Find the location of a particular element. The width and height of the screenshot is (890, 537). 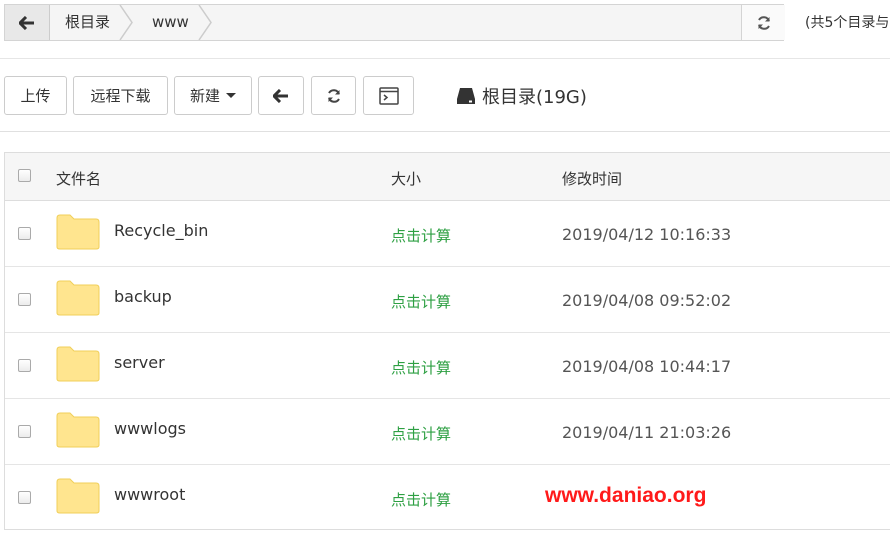

modified-time: 2019/04/12 10:16:33 is located at coordinates (647, 234).